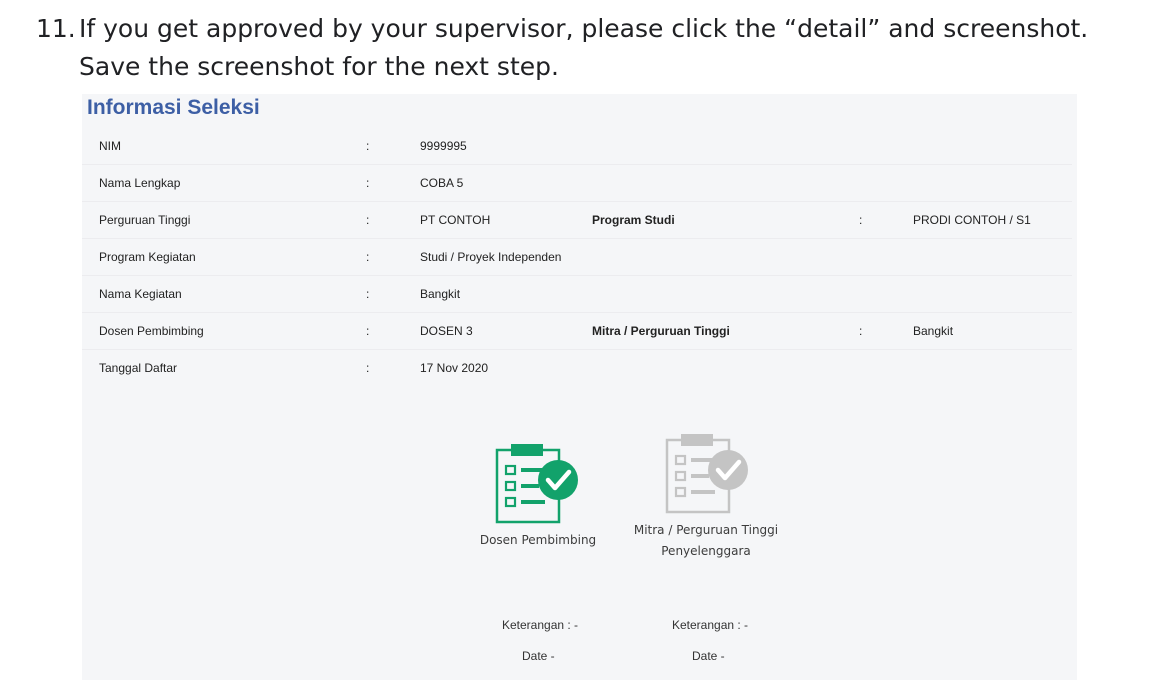  What do you see at coordinates (443, 146) in the screenshot?
I see `value-nim: 9999995` at bounding box center [443, 146].